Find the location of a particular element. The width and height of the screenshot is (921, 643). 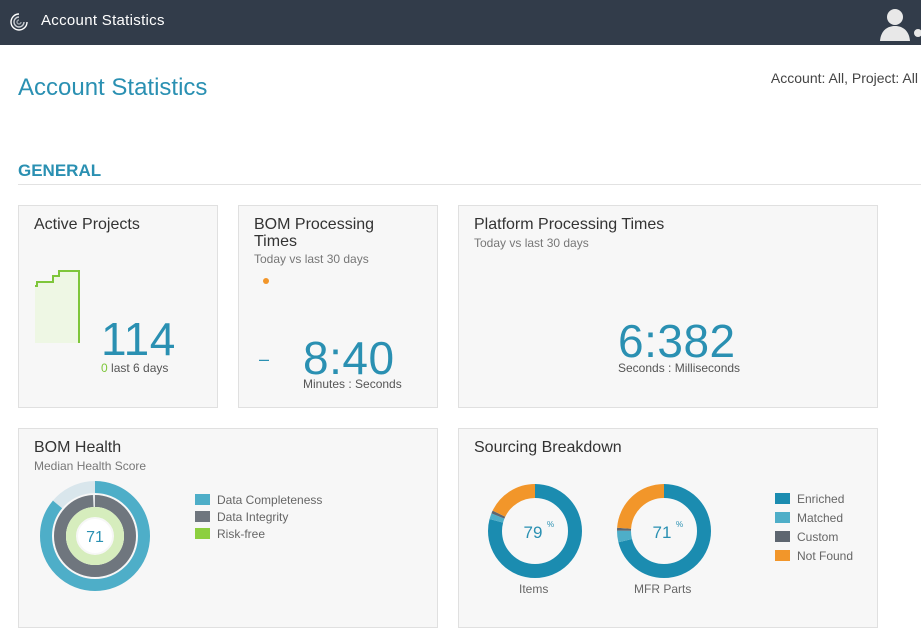

card-title: BOM Health is located at coordinates (78, 447).